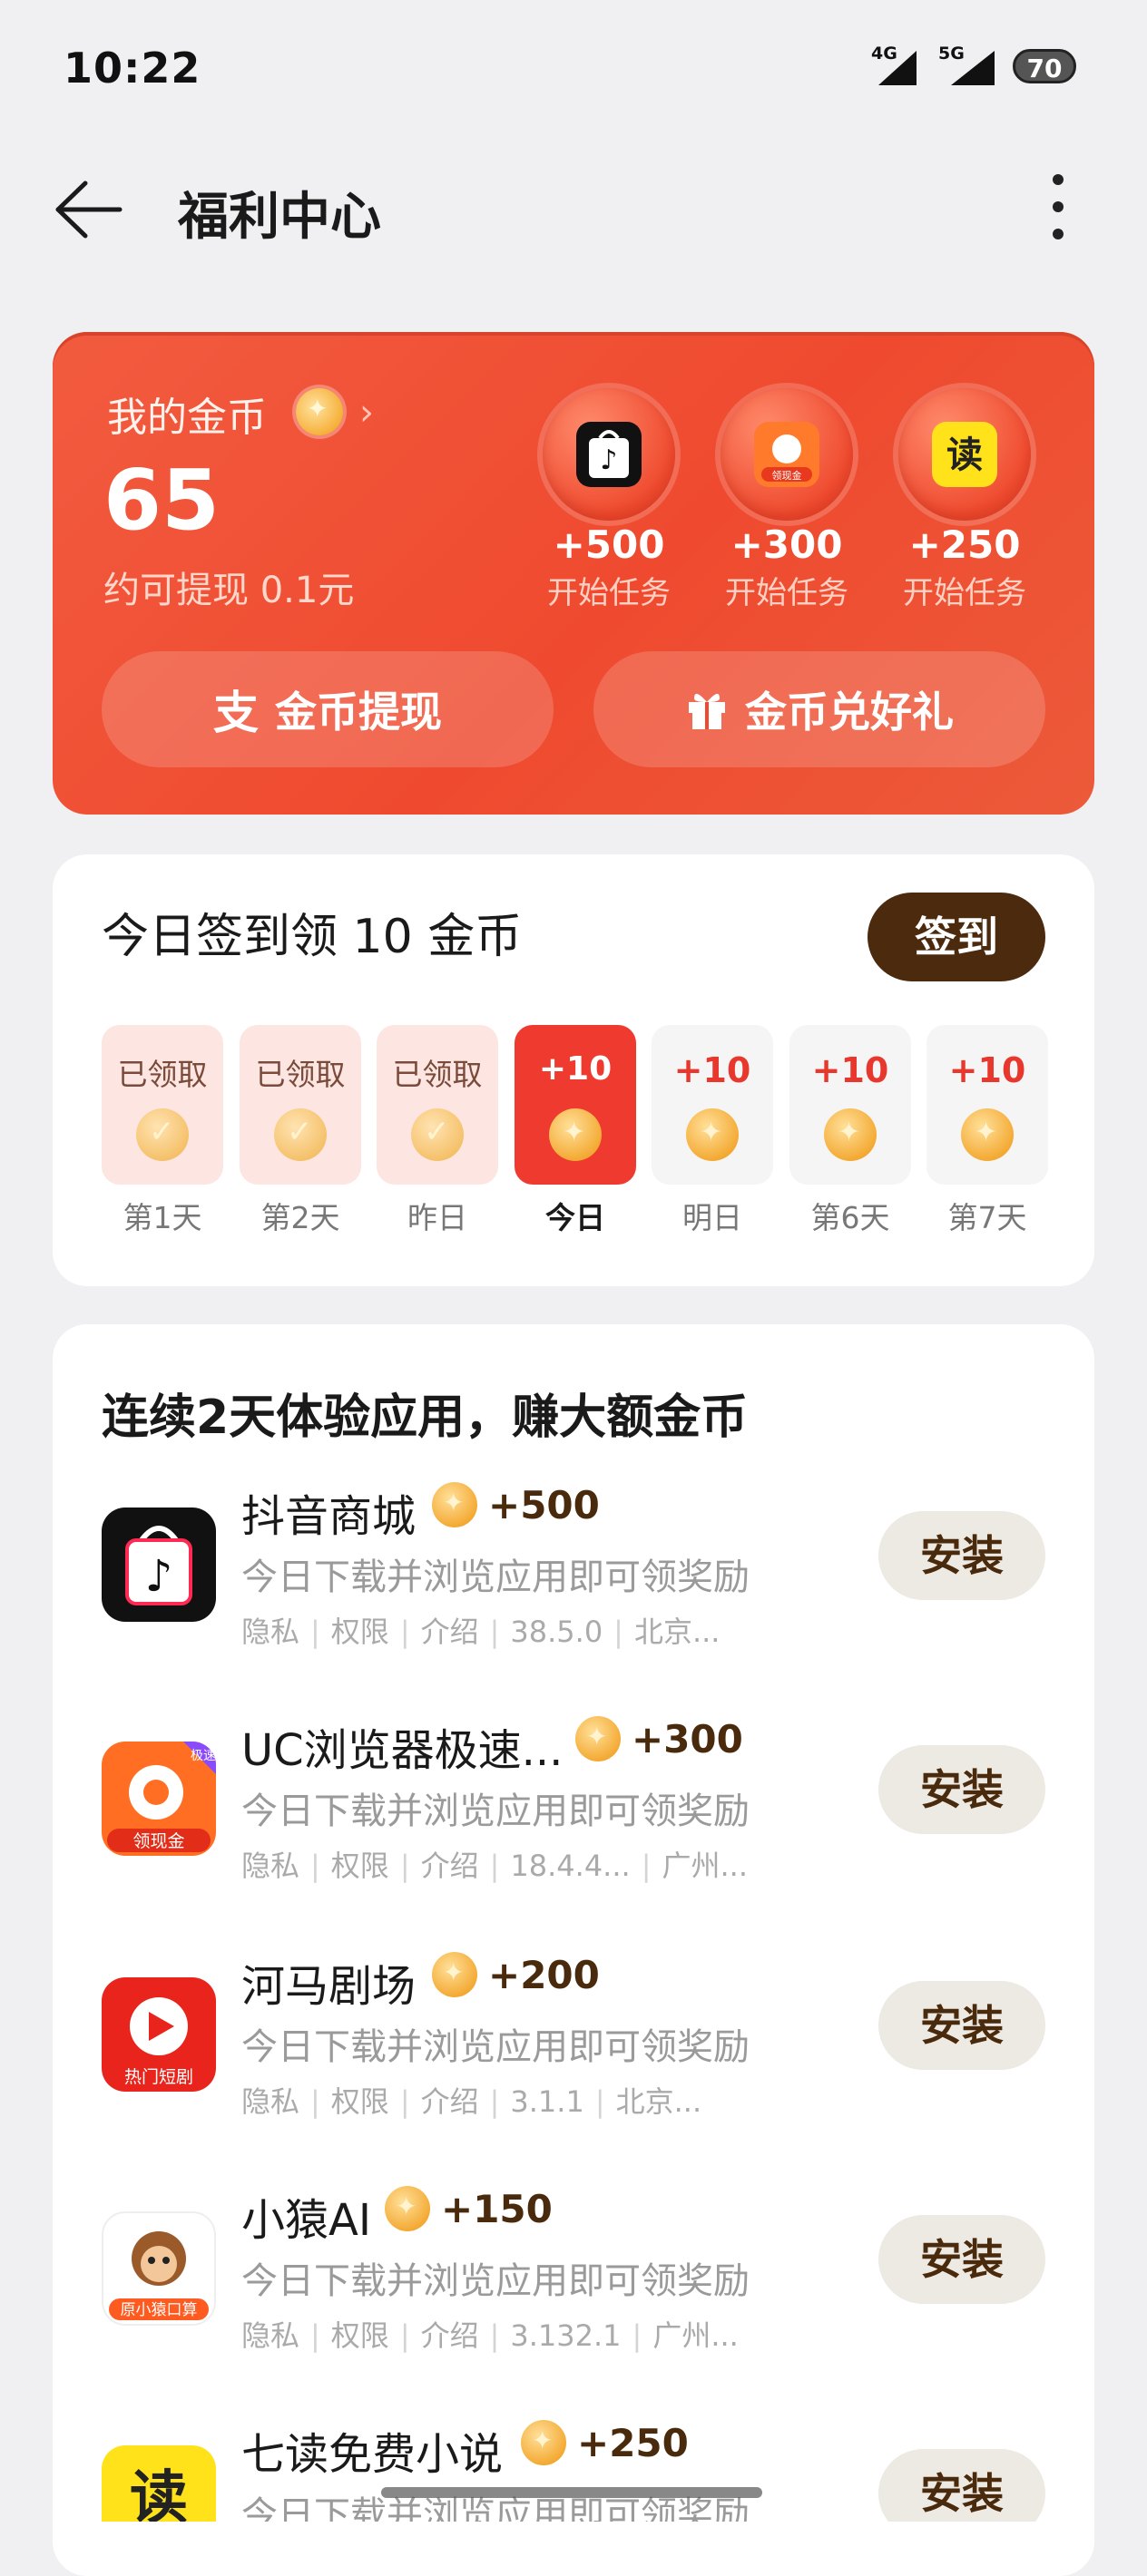 The height and width of the screenshot is (2576, 1147). What do you see at coordinates (571, 2492) in the screenshot?
I see `home-indicator` at bounding box center [571, 2492].